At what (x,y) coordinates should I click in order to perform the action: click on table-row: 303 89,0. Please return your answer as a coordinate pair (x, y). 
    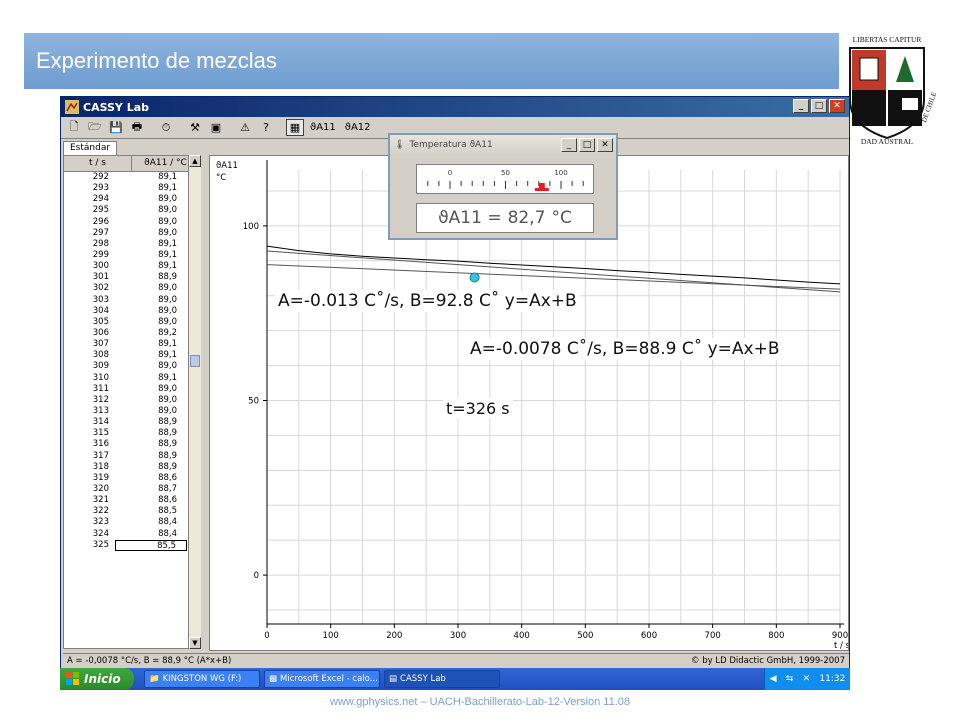
    Looking at the image, I should click on (132, 300).